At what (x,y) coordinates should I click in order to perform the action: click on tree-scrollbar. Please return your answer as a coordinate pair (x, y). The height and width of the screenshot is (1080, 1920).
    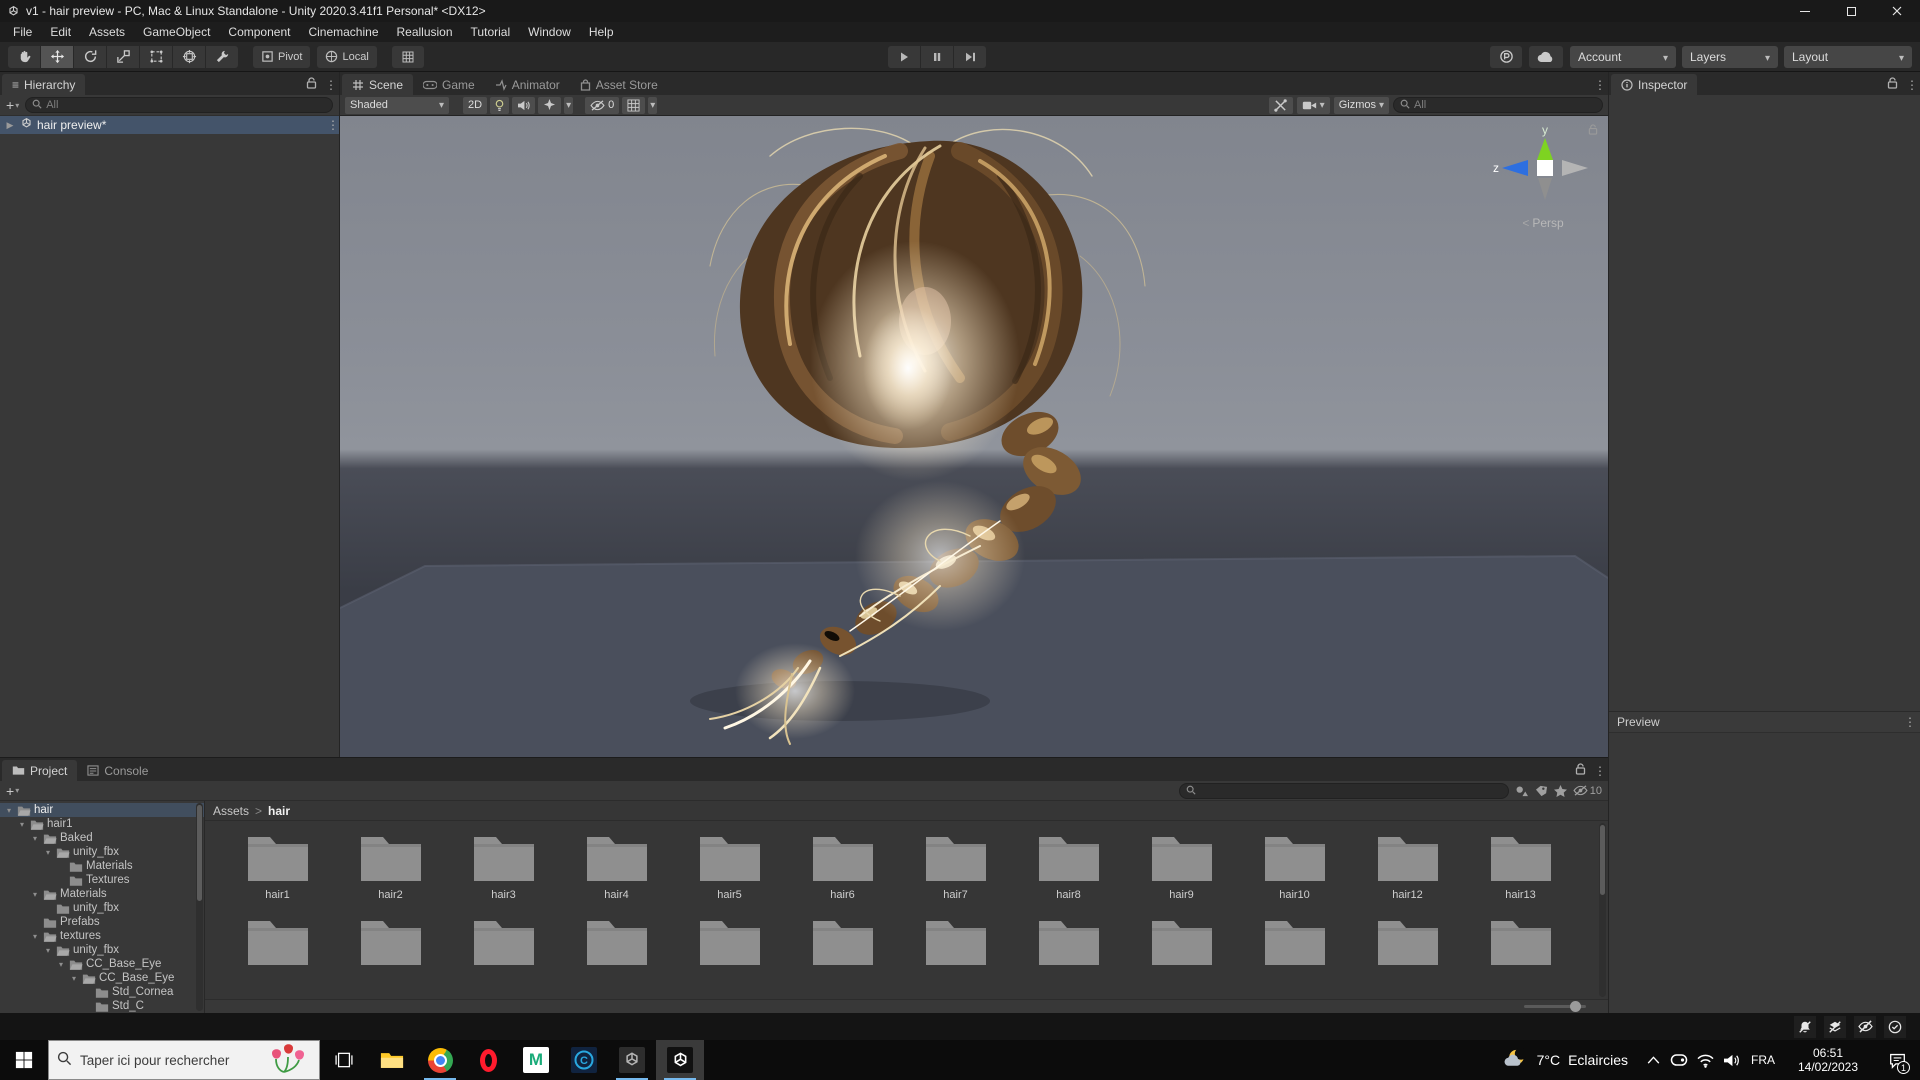
    Looking at the image, I should click on (199, 907).